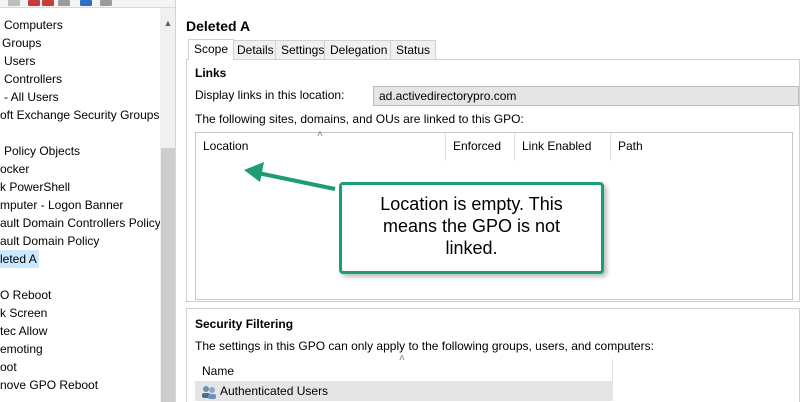 The image size is (802, 402). I want to click on tree-item: Users, so click(19, 61).